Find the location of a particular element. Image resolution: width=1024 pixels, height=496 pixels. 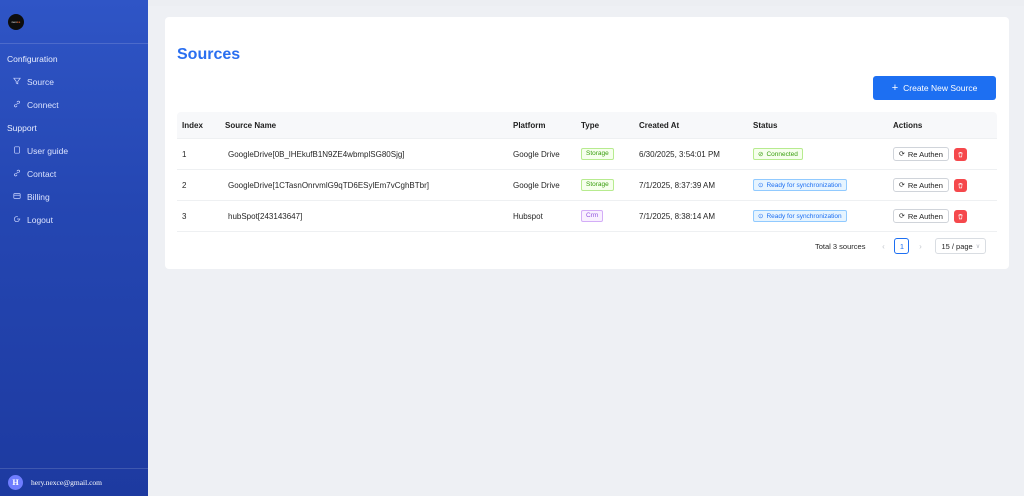

cell-index: 1 is located at coordinates (184, 154).